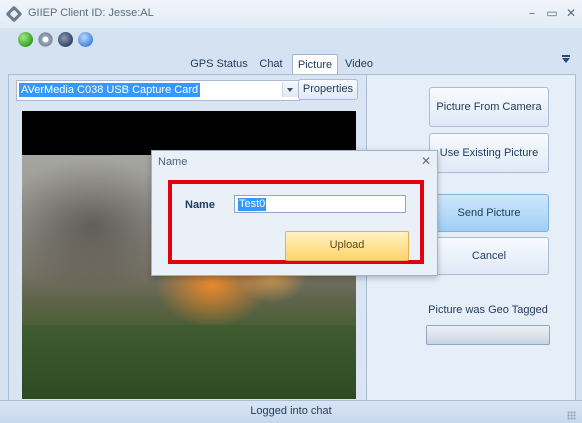  I want to click on chevron-down-icon, so click(290, 89).